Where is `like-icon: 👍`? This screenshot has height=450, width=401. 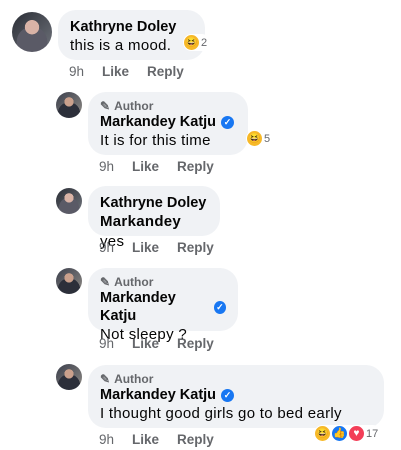
like-icon: 👍 is located at coordinates (339, 433).